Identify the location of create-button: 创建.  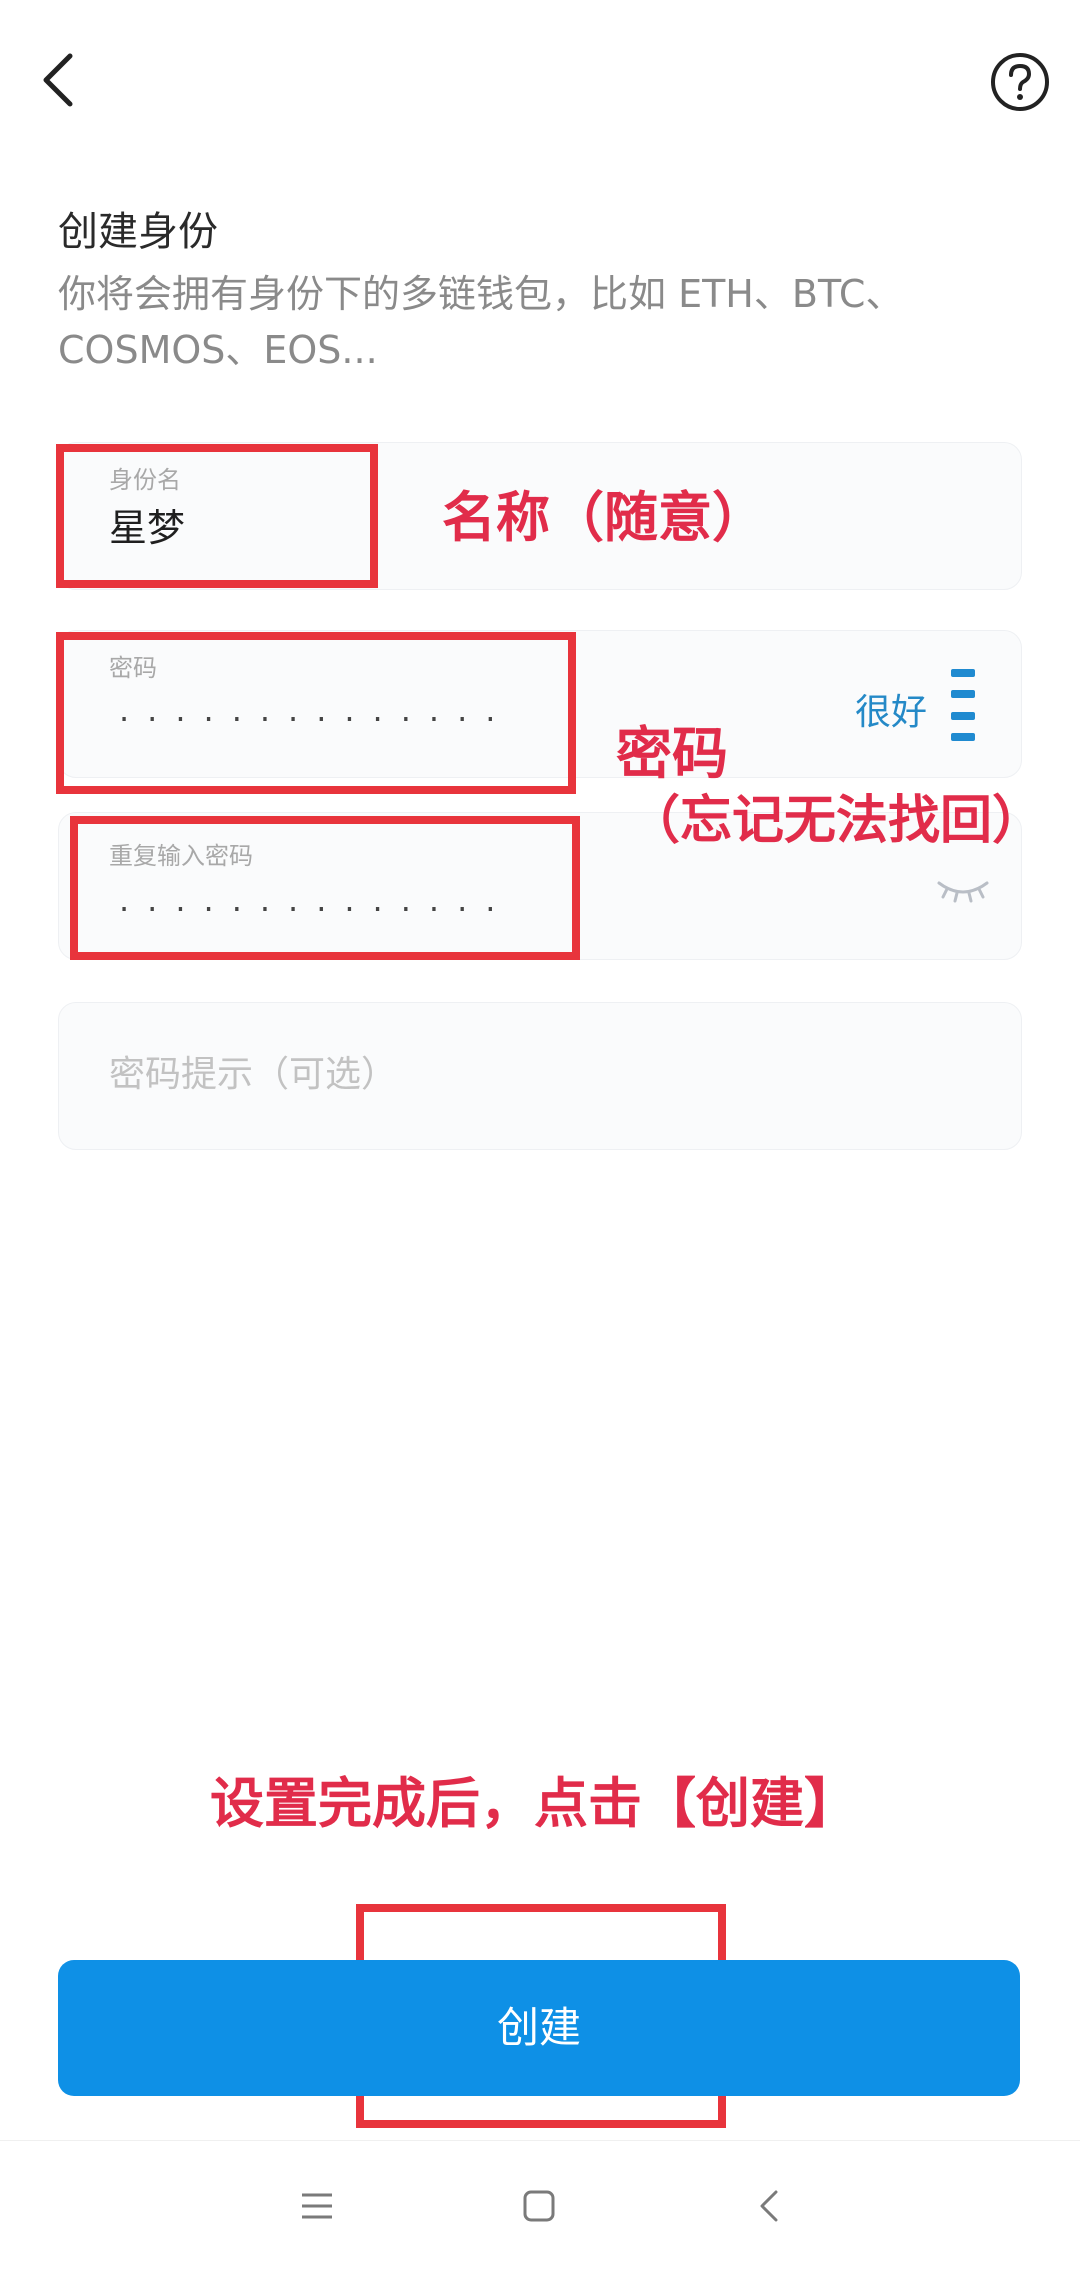
(539, 2028).